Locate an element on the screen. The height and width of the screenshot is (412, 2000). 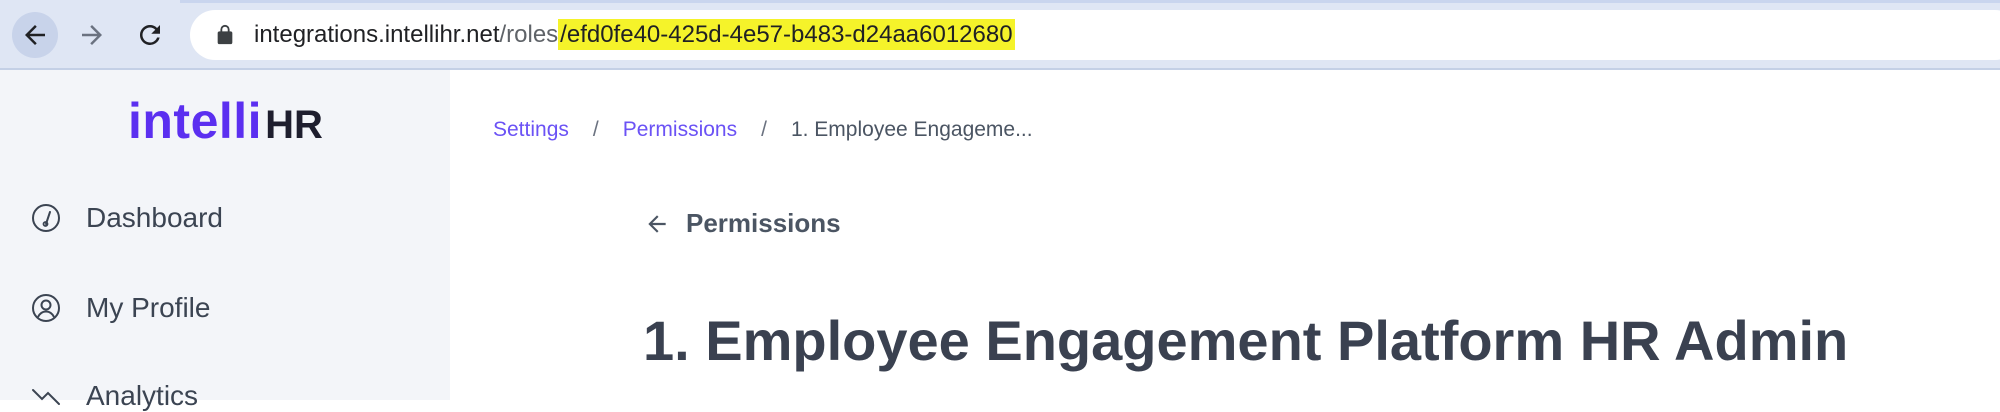
back-to-permissions-link: Permissions is located at coordinates (742, 223).